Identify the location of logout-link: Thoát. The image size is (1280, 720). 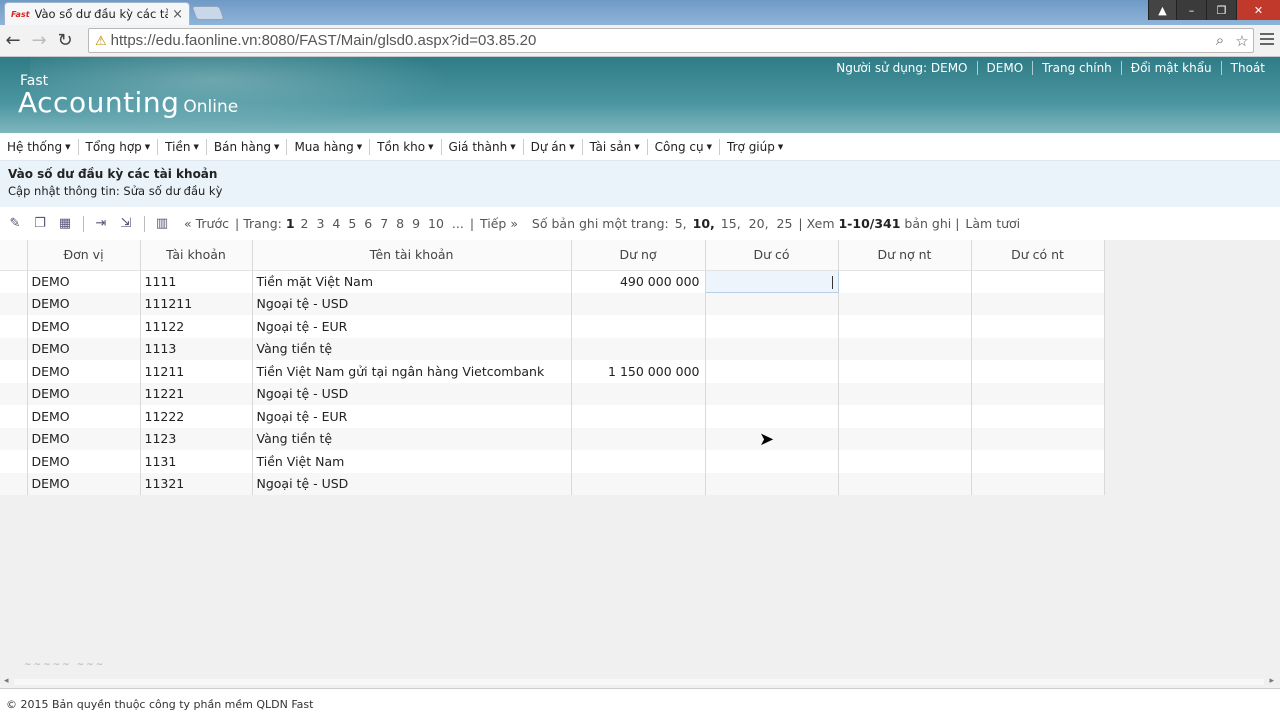
(1247, 68).